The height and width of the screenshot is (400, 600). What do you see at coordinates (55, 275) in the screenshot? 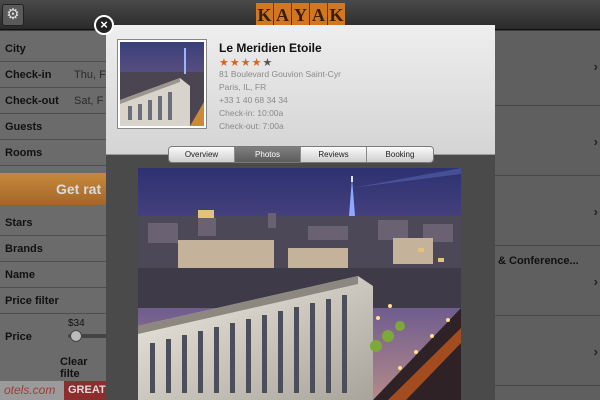
I see `name-filter: Name` at bounding box center [55, 275].